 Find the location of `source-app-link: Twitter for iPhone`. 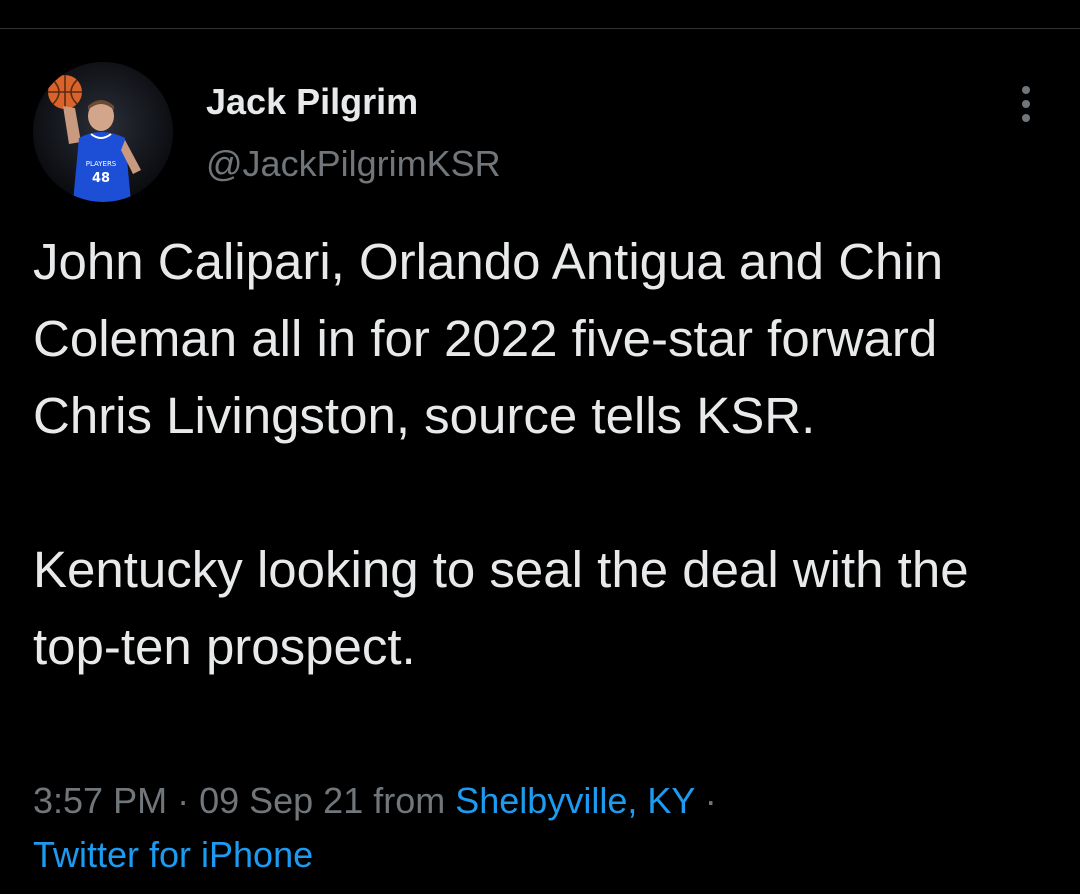

source-app-link: Twitter for iPhone is located at coordinates (173, 854).